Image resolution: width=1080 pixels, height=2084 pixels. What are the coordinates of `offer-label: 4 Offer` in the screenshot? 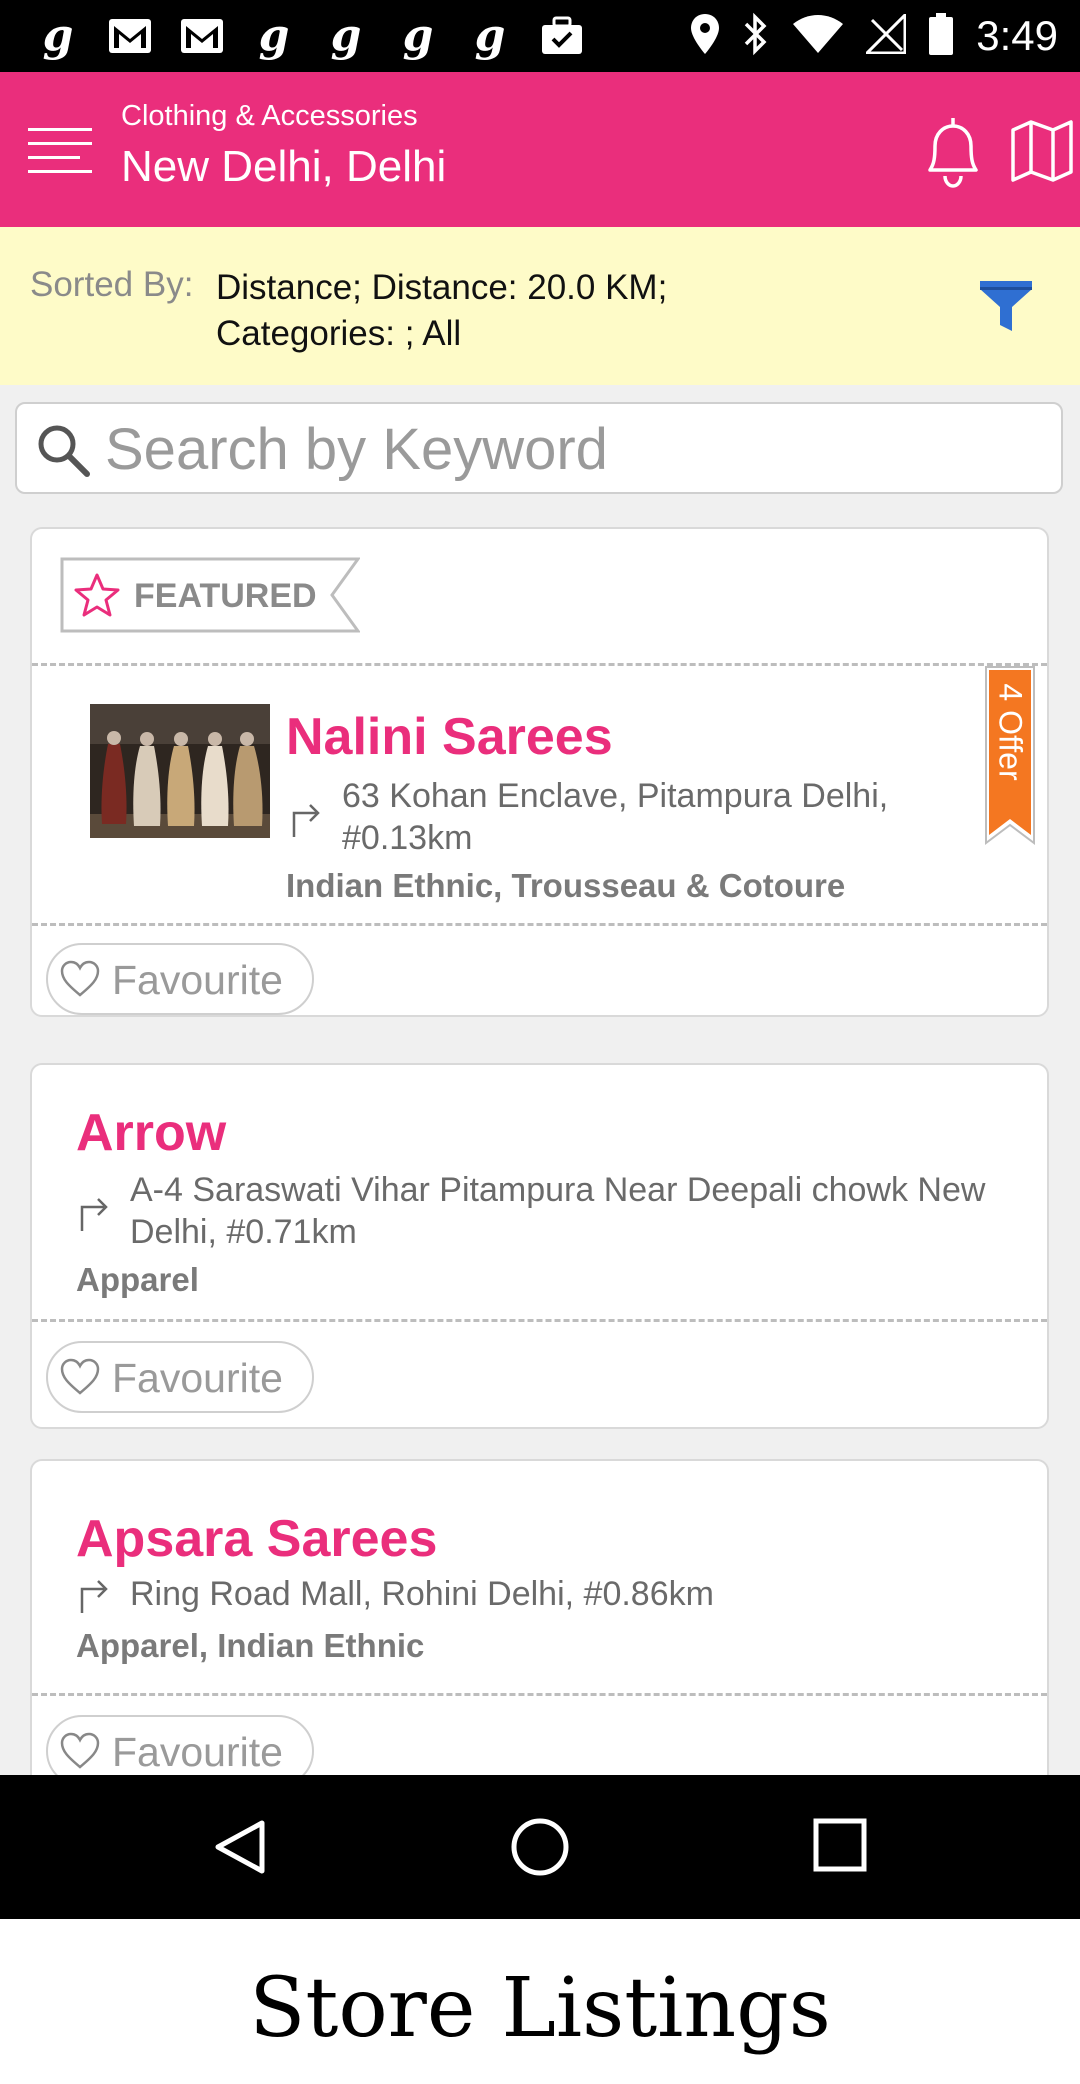 It's located at (1010, 732).